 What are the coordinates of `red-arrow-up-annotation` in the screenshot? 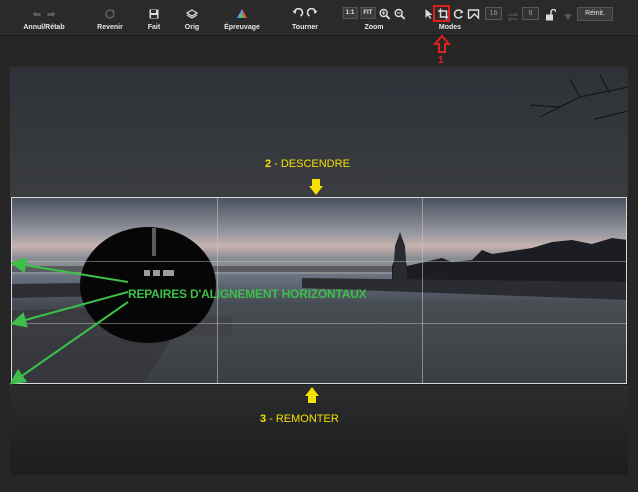 It's located at (442, 43).